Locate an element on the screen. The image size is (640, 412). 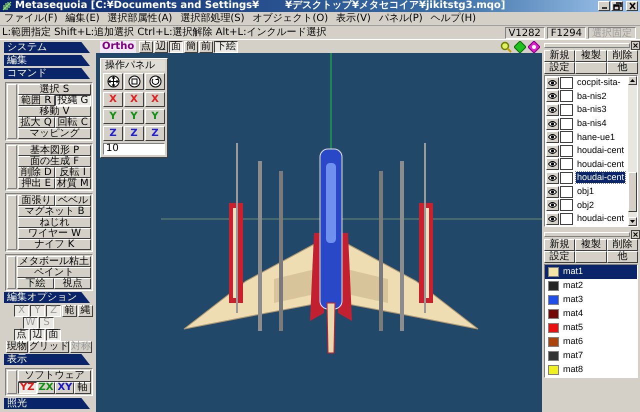
menu-item: オブジェクト(O) is located at coordinates (290, 18).